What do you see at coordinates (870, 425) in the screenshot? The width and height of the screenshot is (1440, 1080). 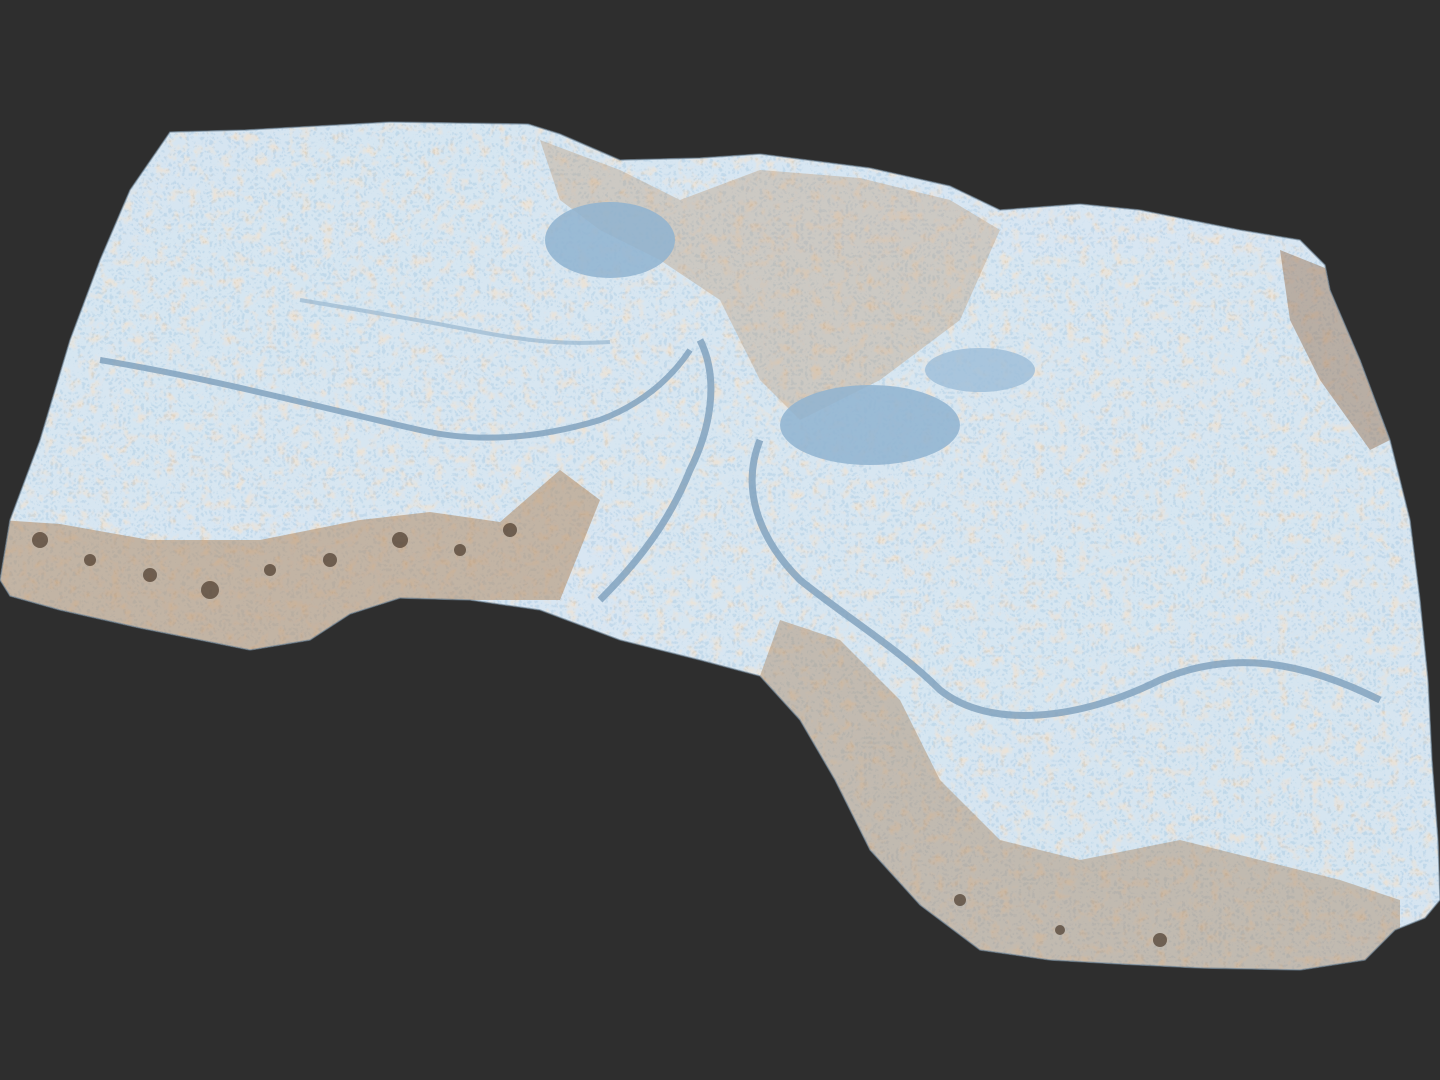 I see `central-basin` at bounding box center [870, 425].